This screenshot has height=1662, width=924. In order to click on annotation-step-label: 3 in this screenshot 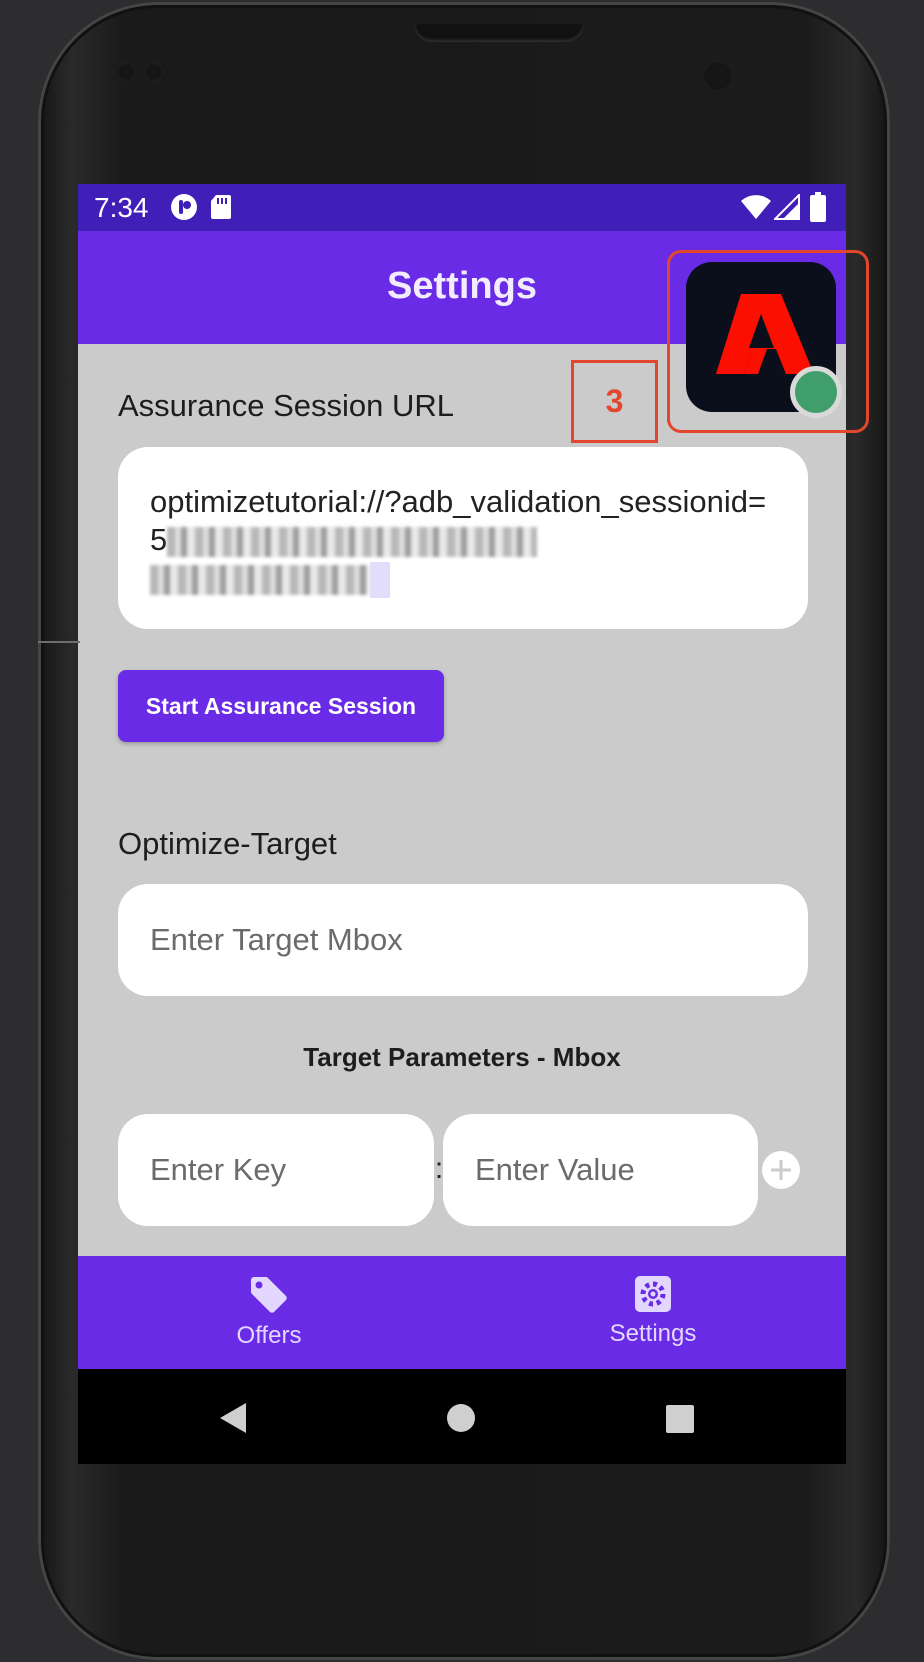, I will do `click(614, 401)`.